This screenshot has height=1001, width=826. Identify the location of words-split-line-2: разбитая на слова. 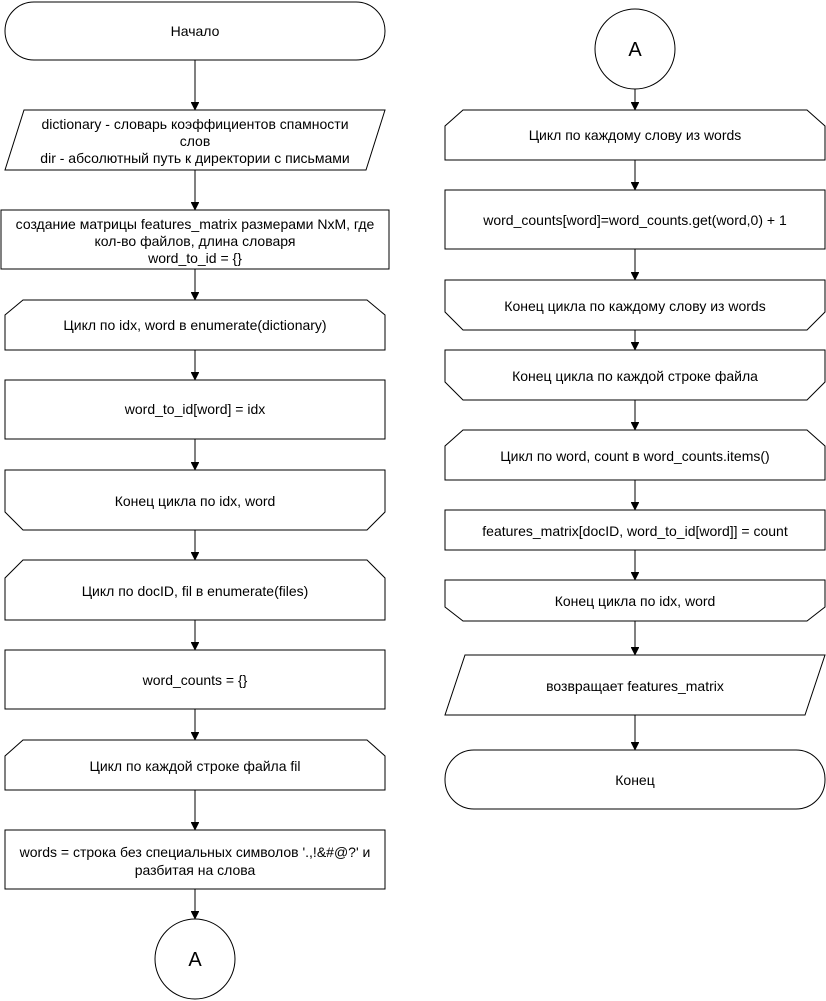
(195, 870).